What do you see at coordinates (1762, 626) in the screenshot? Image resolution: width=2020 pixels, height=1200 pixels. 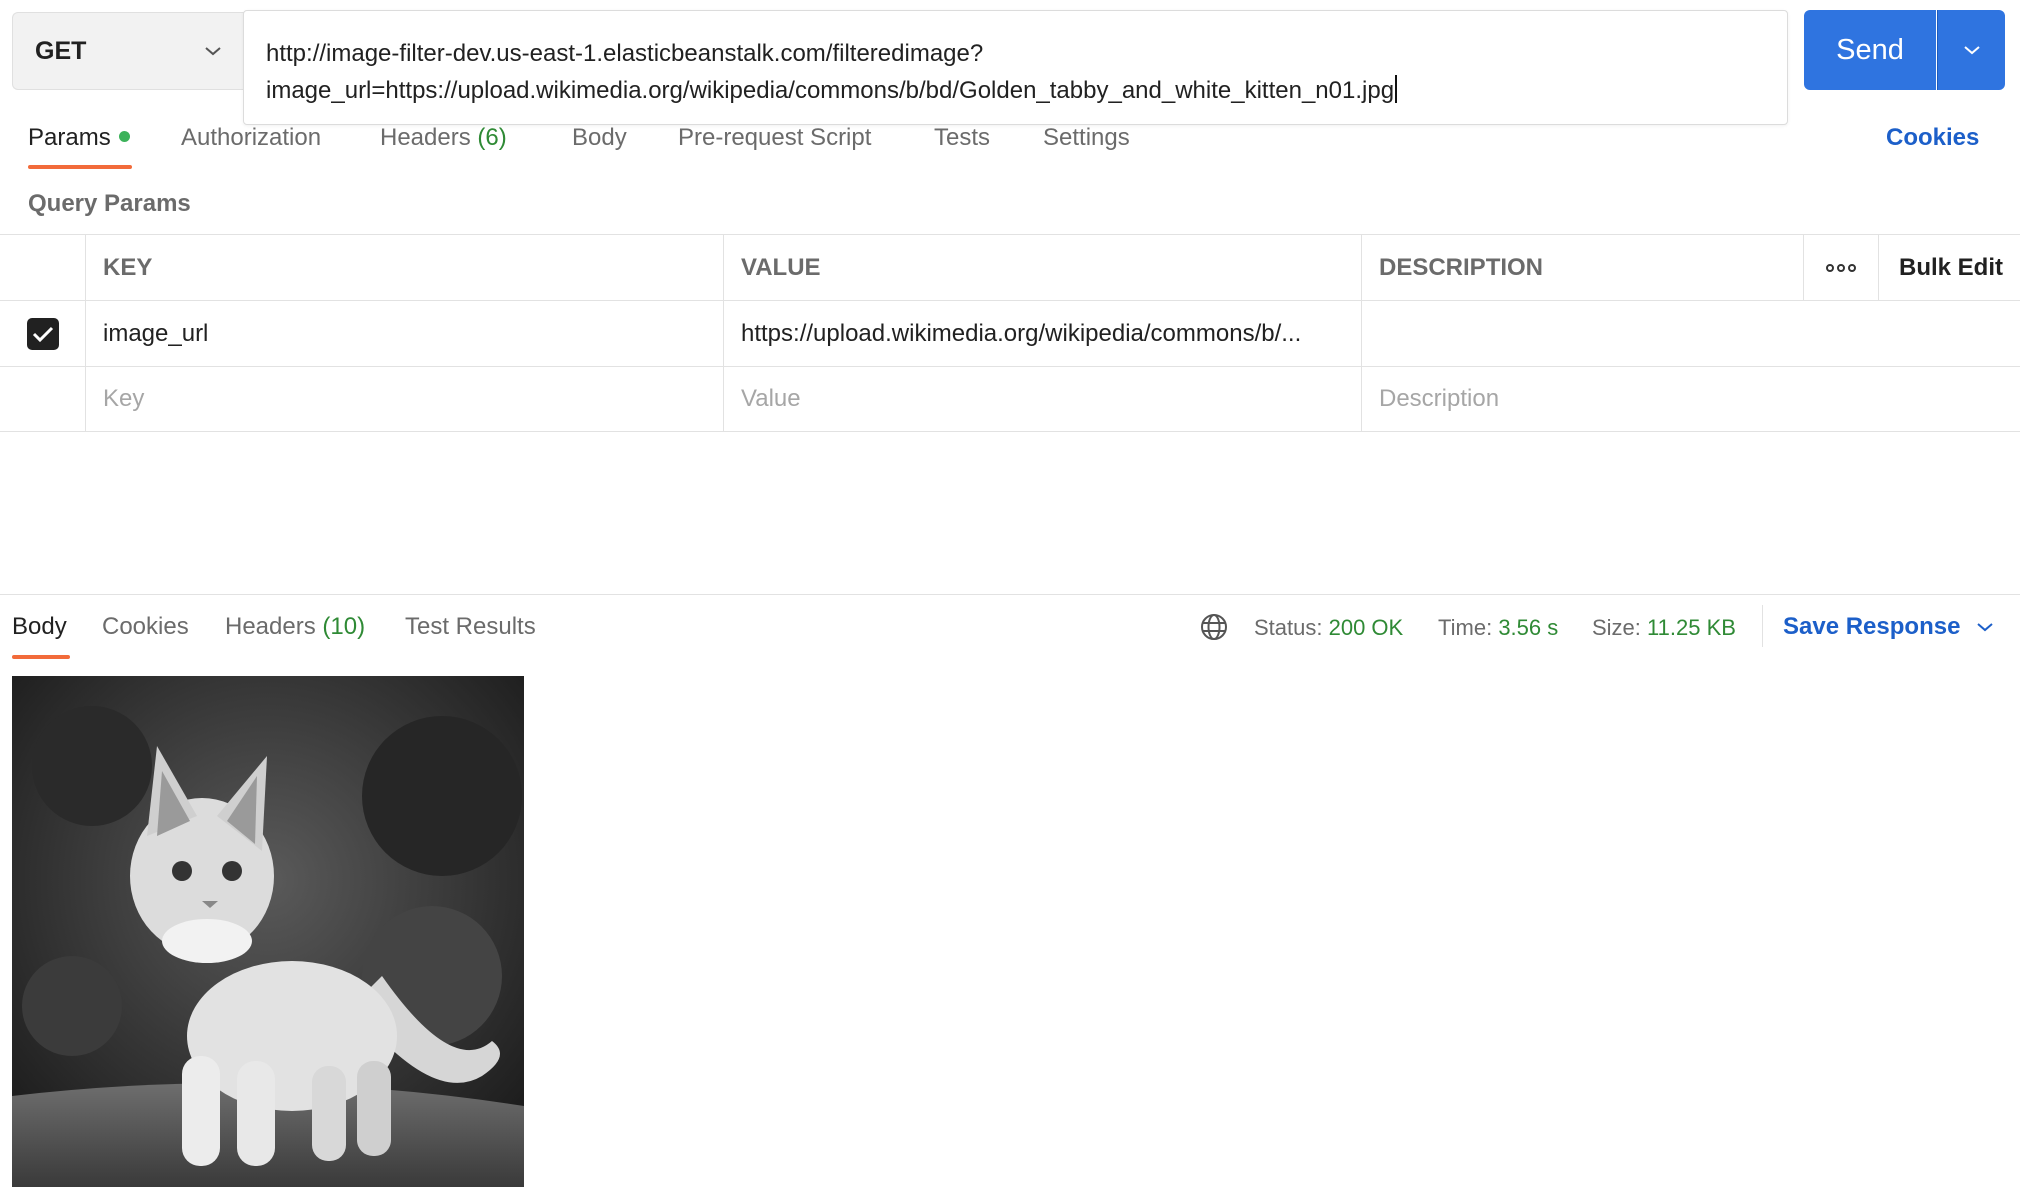 I see `toolbar-separator` at bounding box center [1762, 626].